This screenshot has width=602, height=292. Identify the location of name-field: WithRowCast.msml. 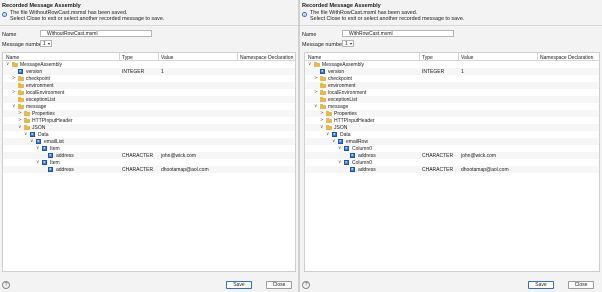
(398, 33).